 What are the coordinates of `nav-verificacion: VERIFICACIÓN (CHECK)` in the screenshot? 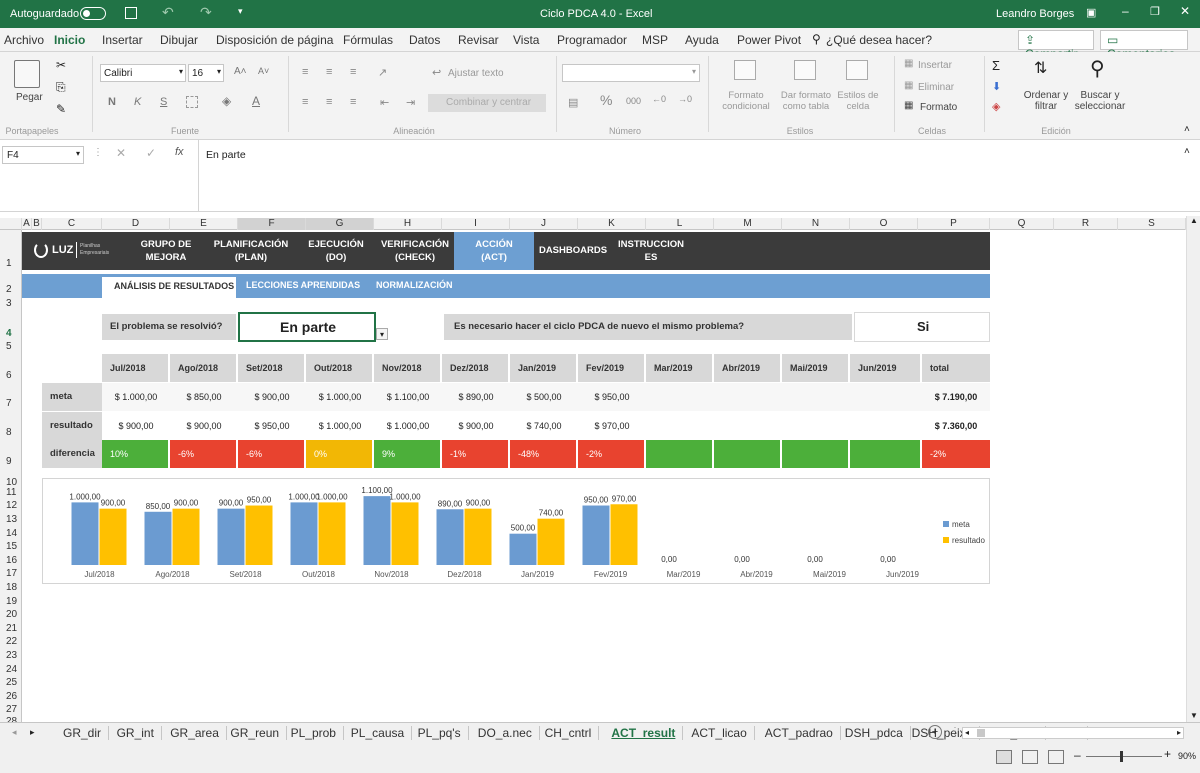 It's located at (415, 251).